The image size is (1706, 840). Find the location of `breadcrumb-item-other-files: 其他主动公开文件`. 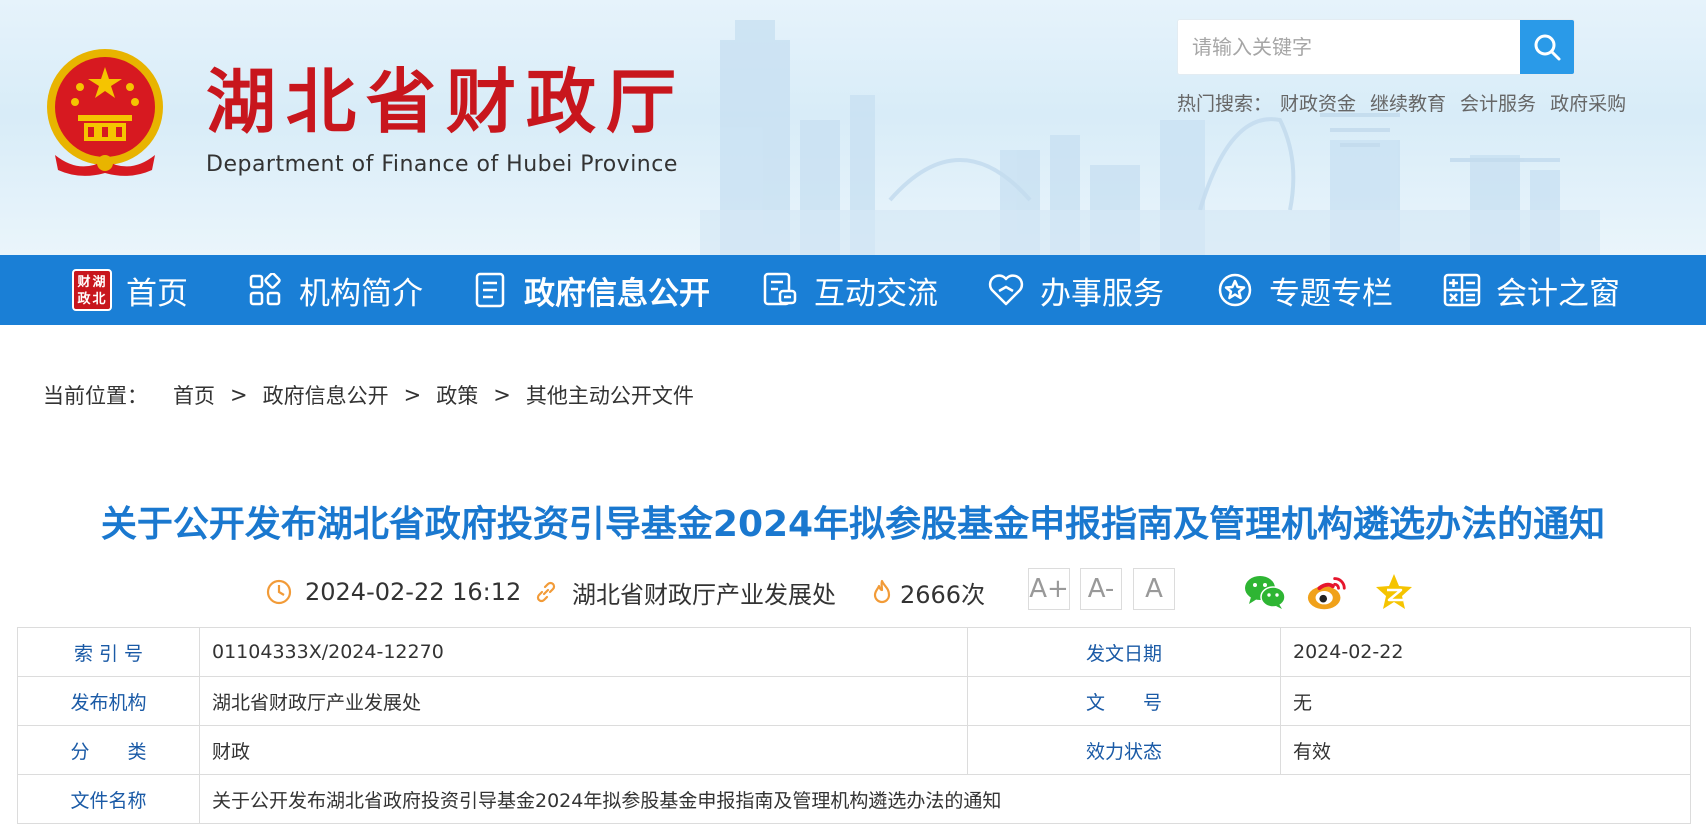

breadcrumb-item-other-files: 其他主动公开文件 is located at coordinates (610, 395).